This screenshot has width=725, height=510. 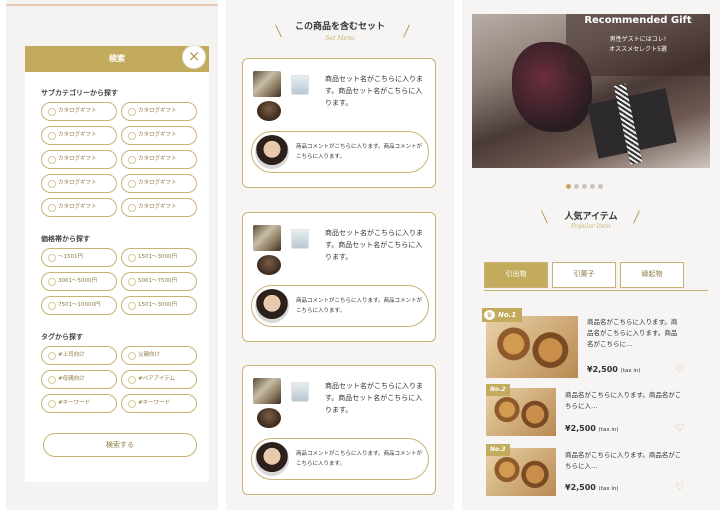 What do you see at coordinates (652, 275) in the screenshot?
I see `tab-engimono: 縁起物` at bounding box center [652, 275].